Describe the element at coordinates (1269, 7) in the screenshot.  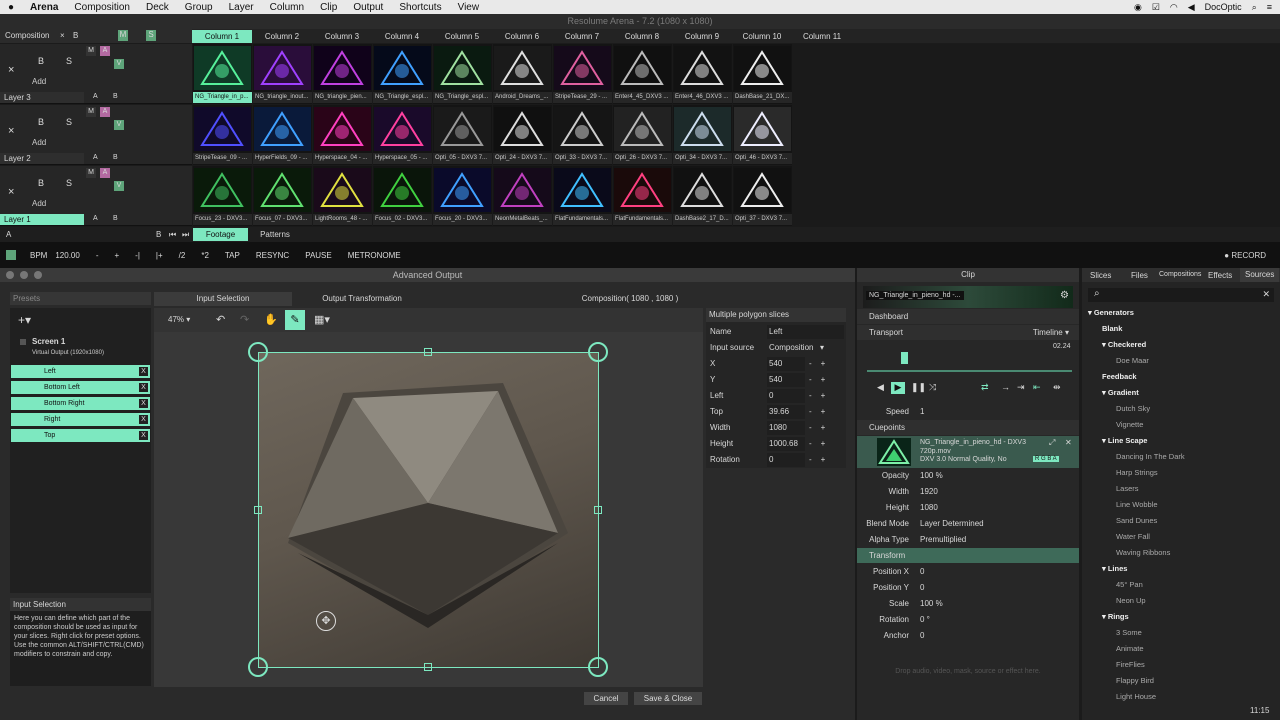
I see `list-icon: ≡` at that location.